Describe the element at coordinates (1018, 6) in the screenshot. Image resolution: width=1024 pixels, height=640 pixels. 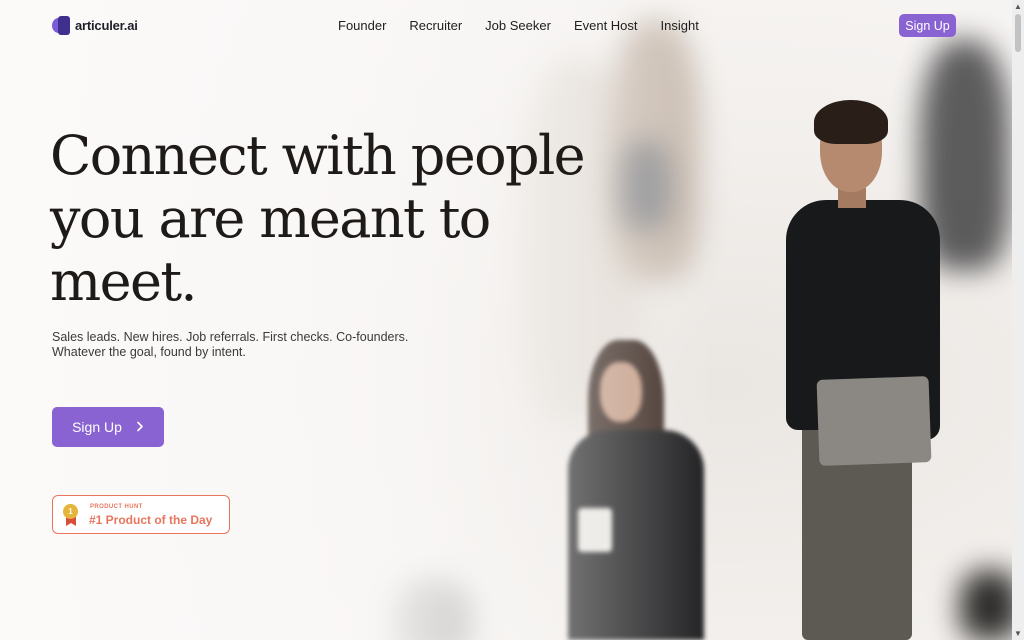
I see `scroll-up-arrow-icon: ▲` at that location.